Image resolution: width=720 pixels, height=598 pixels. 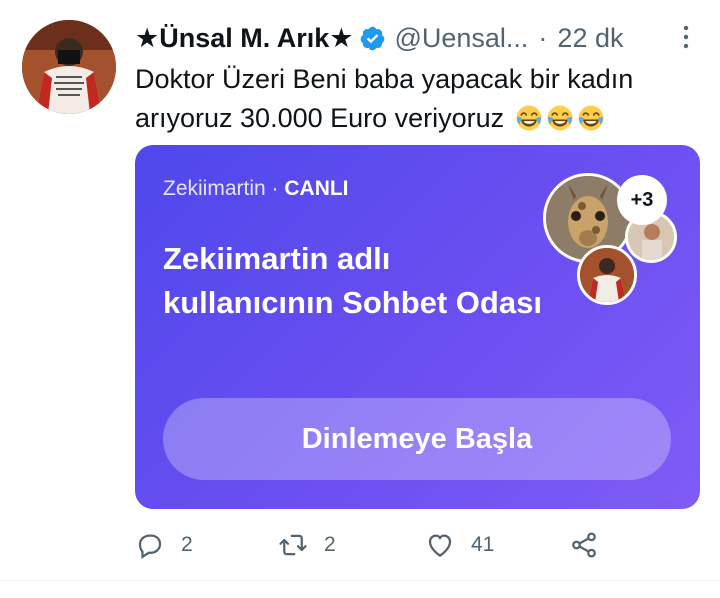 I want to click on heart-icon, so click(x=440, y=545).